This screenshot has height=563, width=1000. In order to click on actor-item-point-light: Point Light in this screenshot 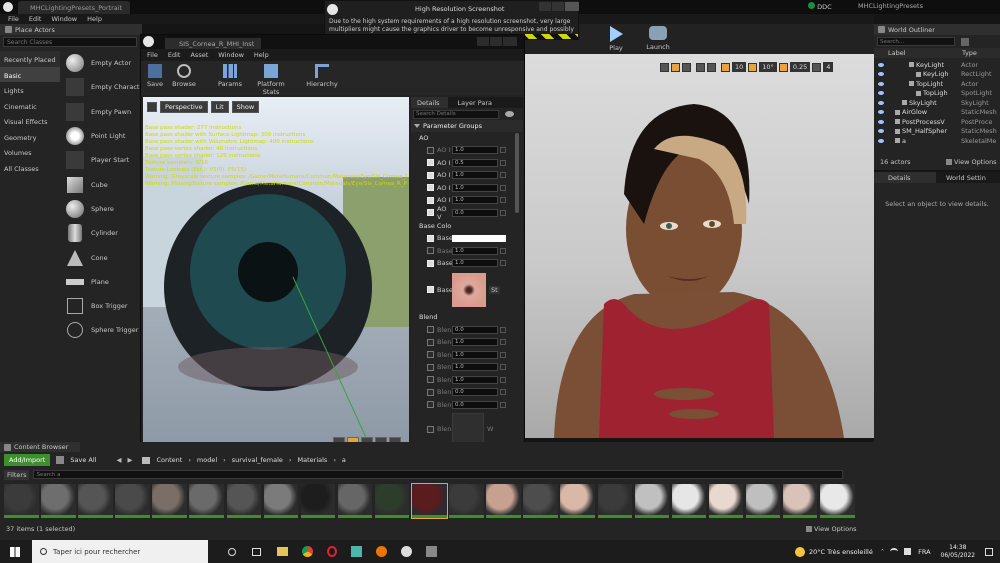, I will do `click(102, 136)`.